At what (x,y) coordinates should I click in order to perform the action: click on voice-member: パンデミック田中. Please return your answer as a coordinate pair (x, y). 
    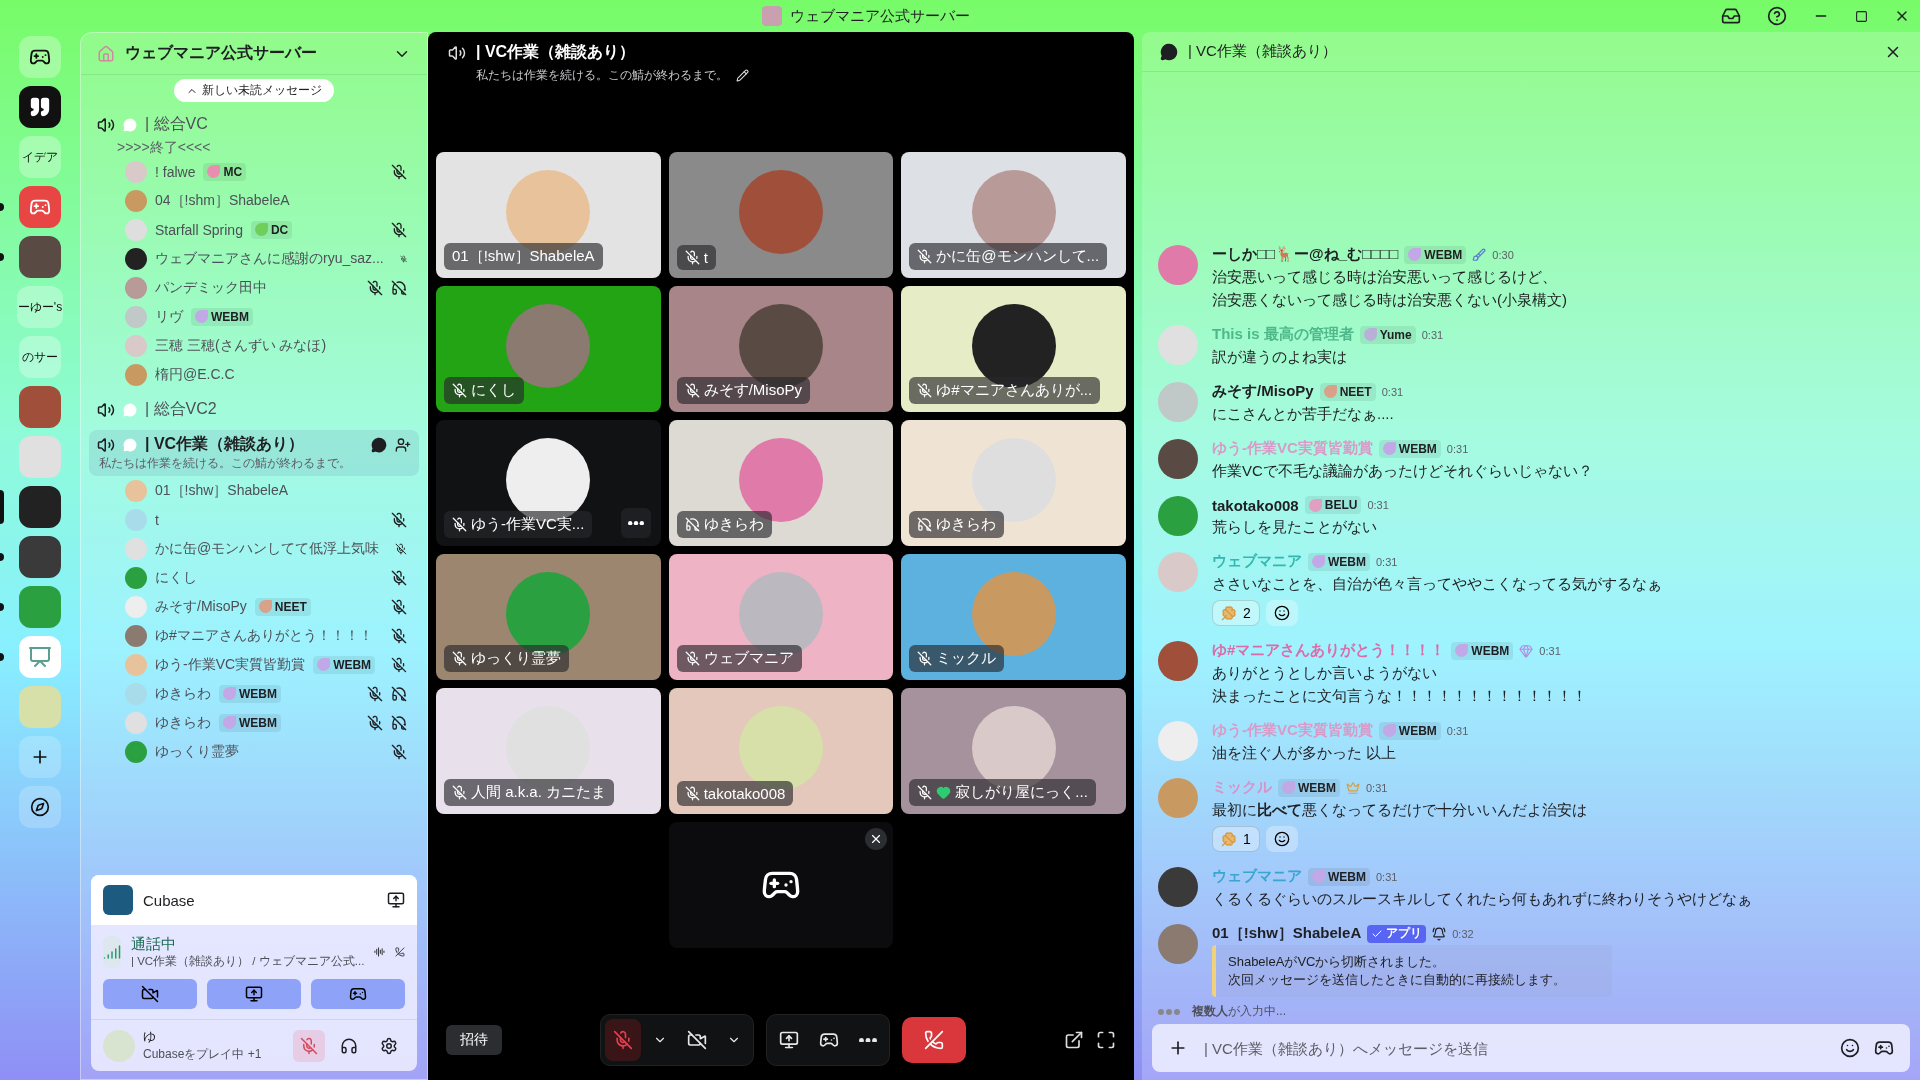
    Looking at the image, I should click on (254, 287).